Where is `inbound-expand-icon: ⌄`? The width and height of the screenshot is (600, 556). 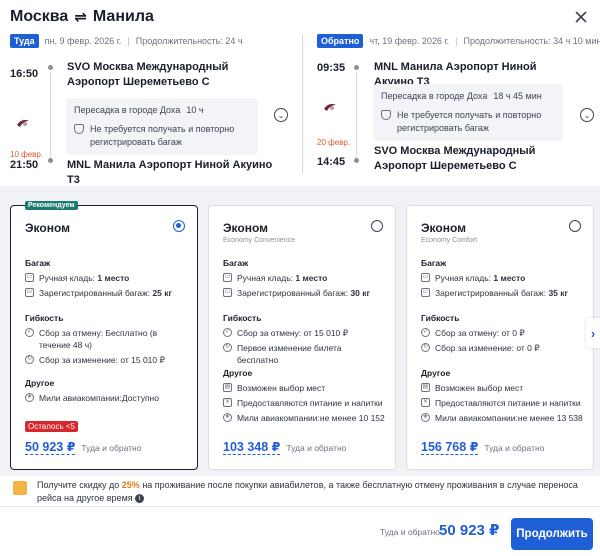 inbound-expand-icon: ⌄ is located at coordinates (587, 115).